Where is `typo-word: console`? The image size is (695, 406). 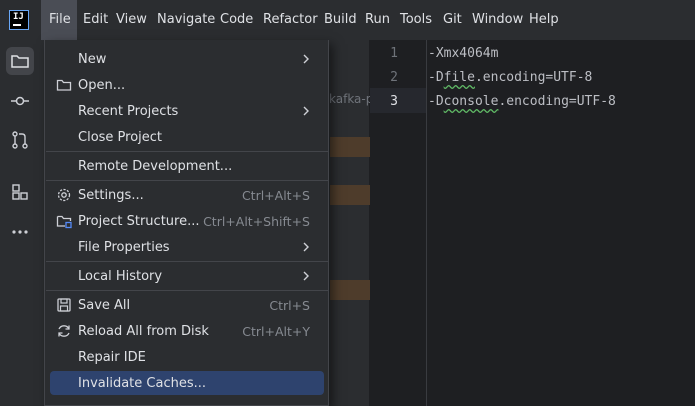
typo-word: console is located at coordinates (471, 101).